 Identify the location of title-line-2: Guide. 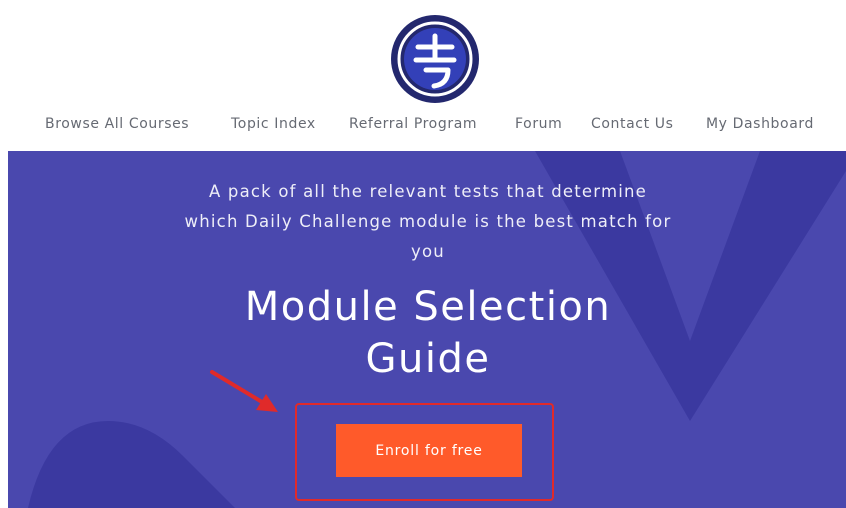
(428, 359).